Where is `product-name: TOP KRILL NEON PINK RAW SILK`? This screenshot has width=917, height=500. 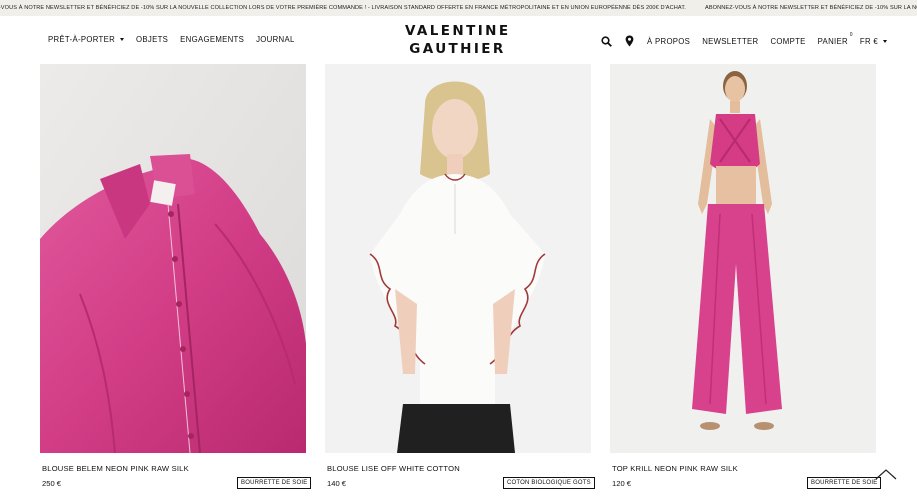
product-name: TOP KRILL NEON PINK RAW SILK is located at coordinates (675, 468).